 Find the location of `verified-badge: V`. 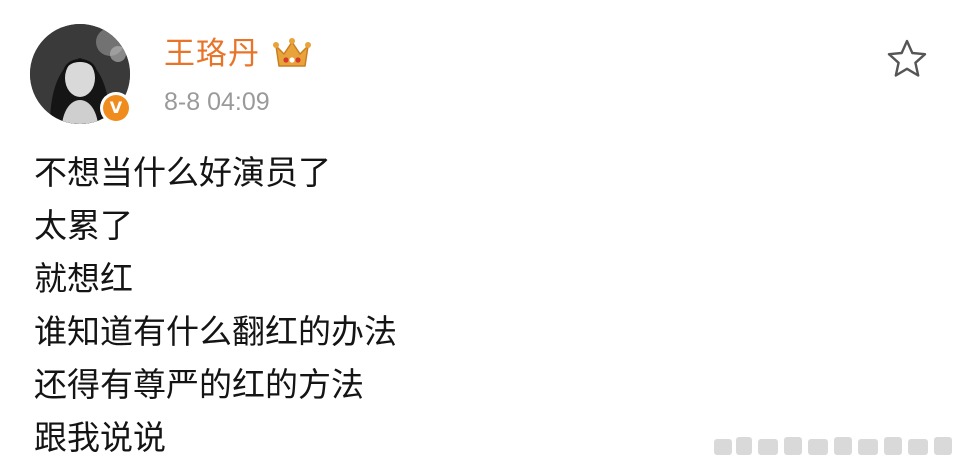

verified-badge: V is located at coordinates (116, 108).